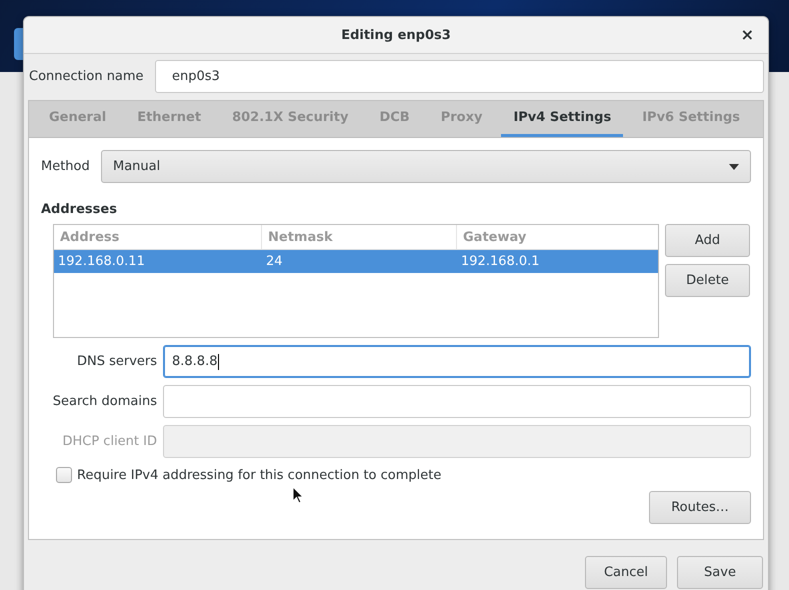 The width and height of the screenshot is (789, 590). Describe the element at coordinates (500, 262) in the screenshot. I see `table-cell-text: 192.168.0.1` at that location.